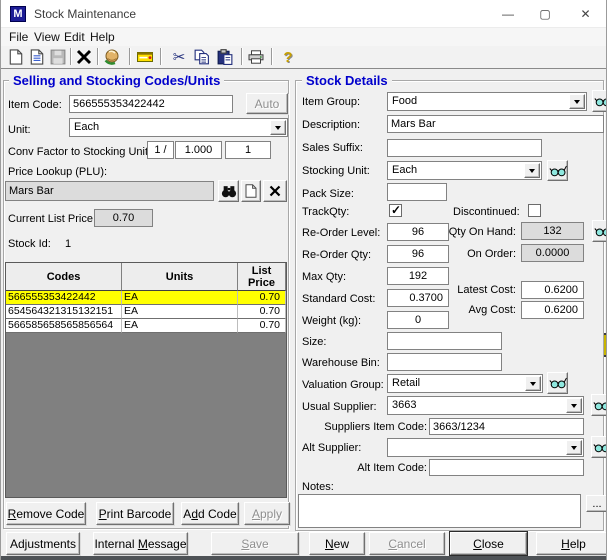 The height and width of the screenshot is (560, 607). Describe the element at coordinates (18, 37) in the screenshot. I see `menu-file: File` at that location.